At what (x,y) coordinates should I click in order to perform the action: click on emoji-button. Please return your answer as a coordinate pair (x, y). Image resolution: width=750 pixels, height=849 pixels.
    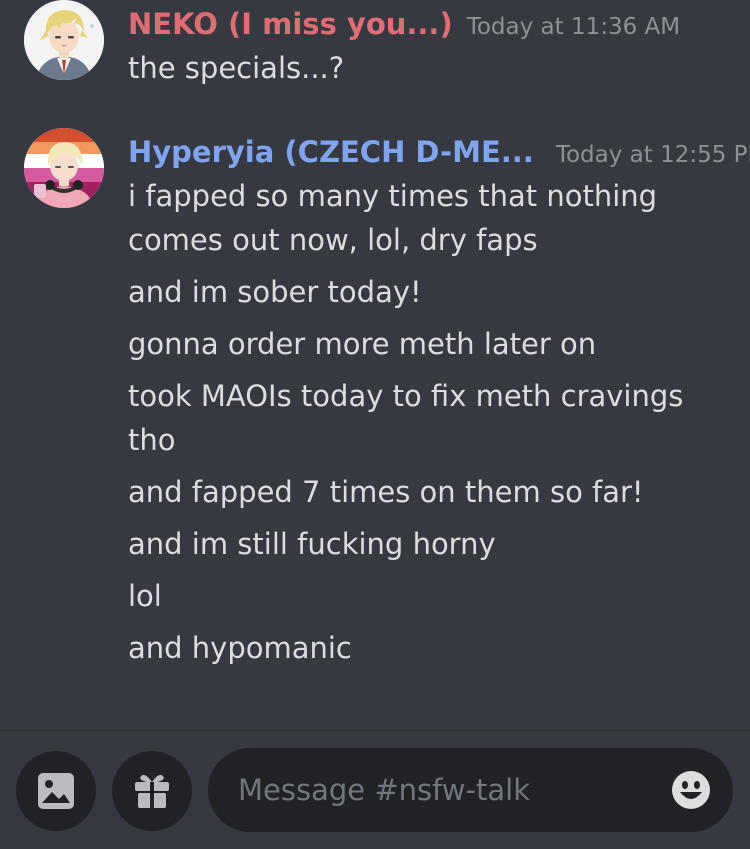
    Looking at the image, I should click on (691, 790).